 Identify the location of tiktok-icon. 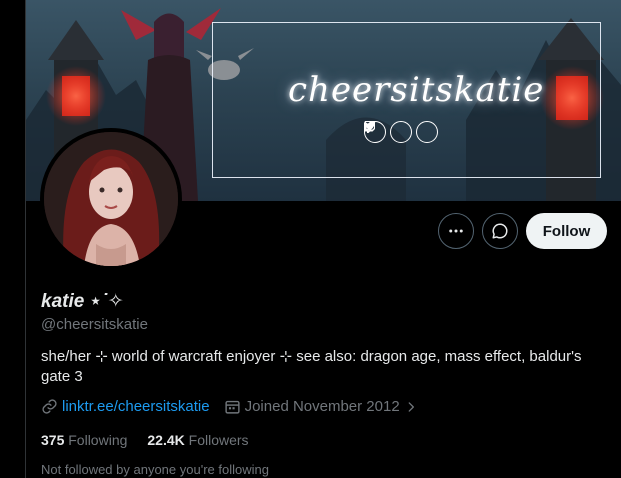
(388, 132).